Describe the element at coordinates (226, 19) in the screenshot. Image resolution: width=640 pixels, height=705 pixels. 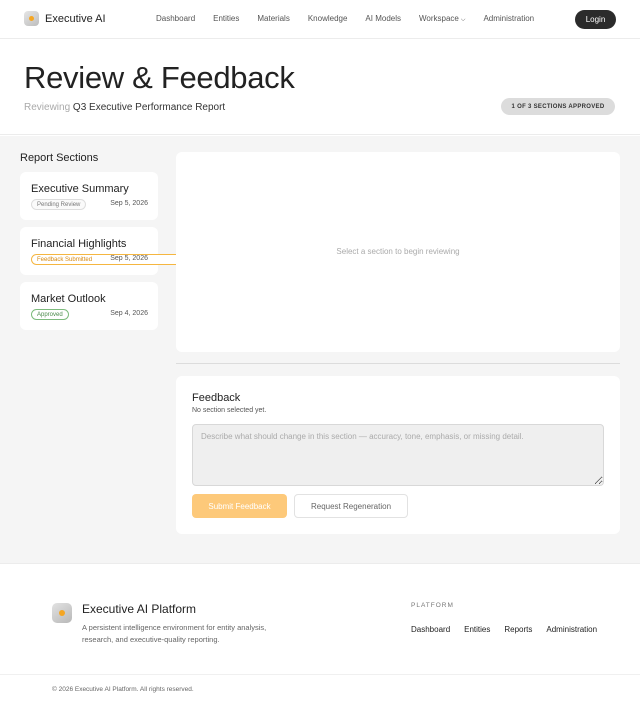
I see `nav-link-entities: Entities` at that location.